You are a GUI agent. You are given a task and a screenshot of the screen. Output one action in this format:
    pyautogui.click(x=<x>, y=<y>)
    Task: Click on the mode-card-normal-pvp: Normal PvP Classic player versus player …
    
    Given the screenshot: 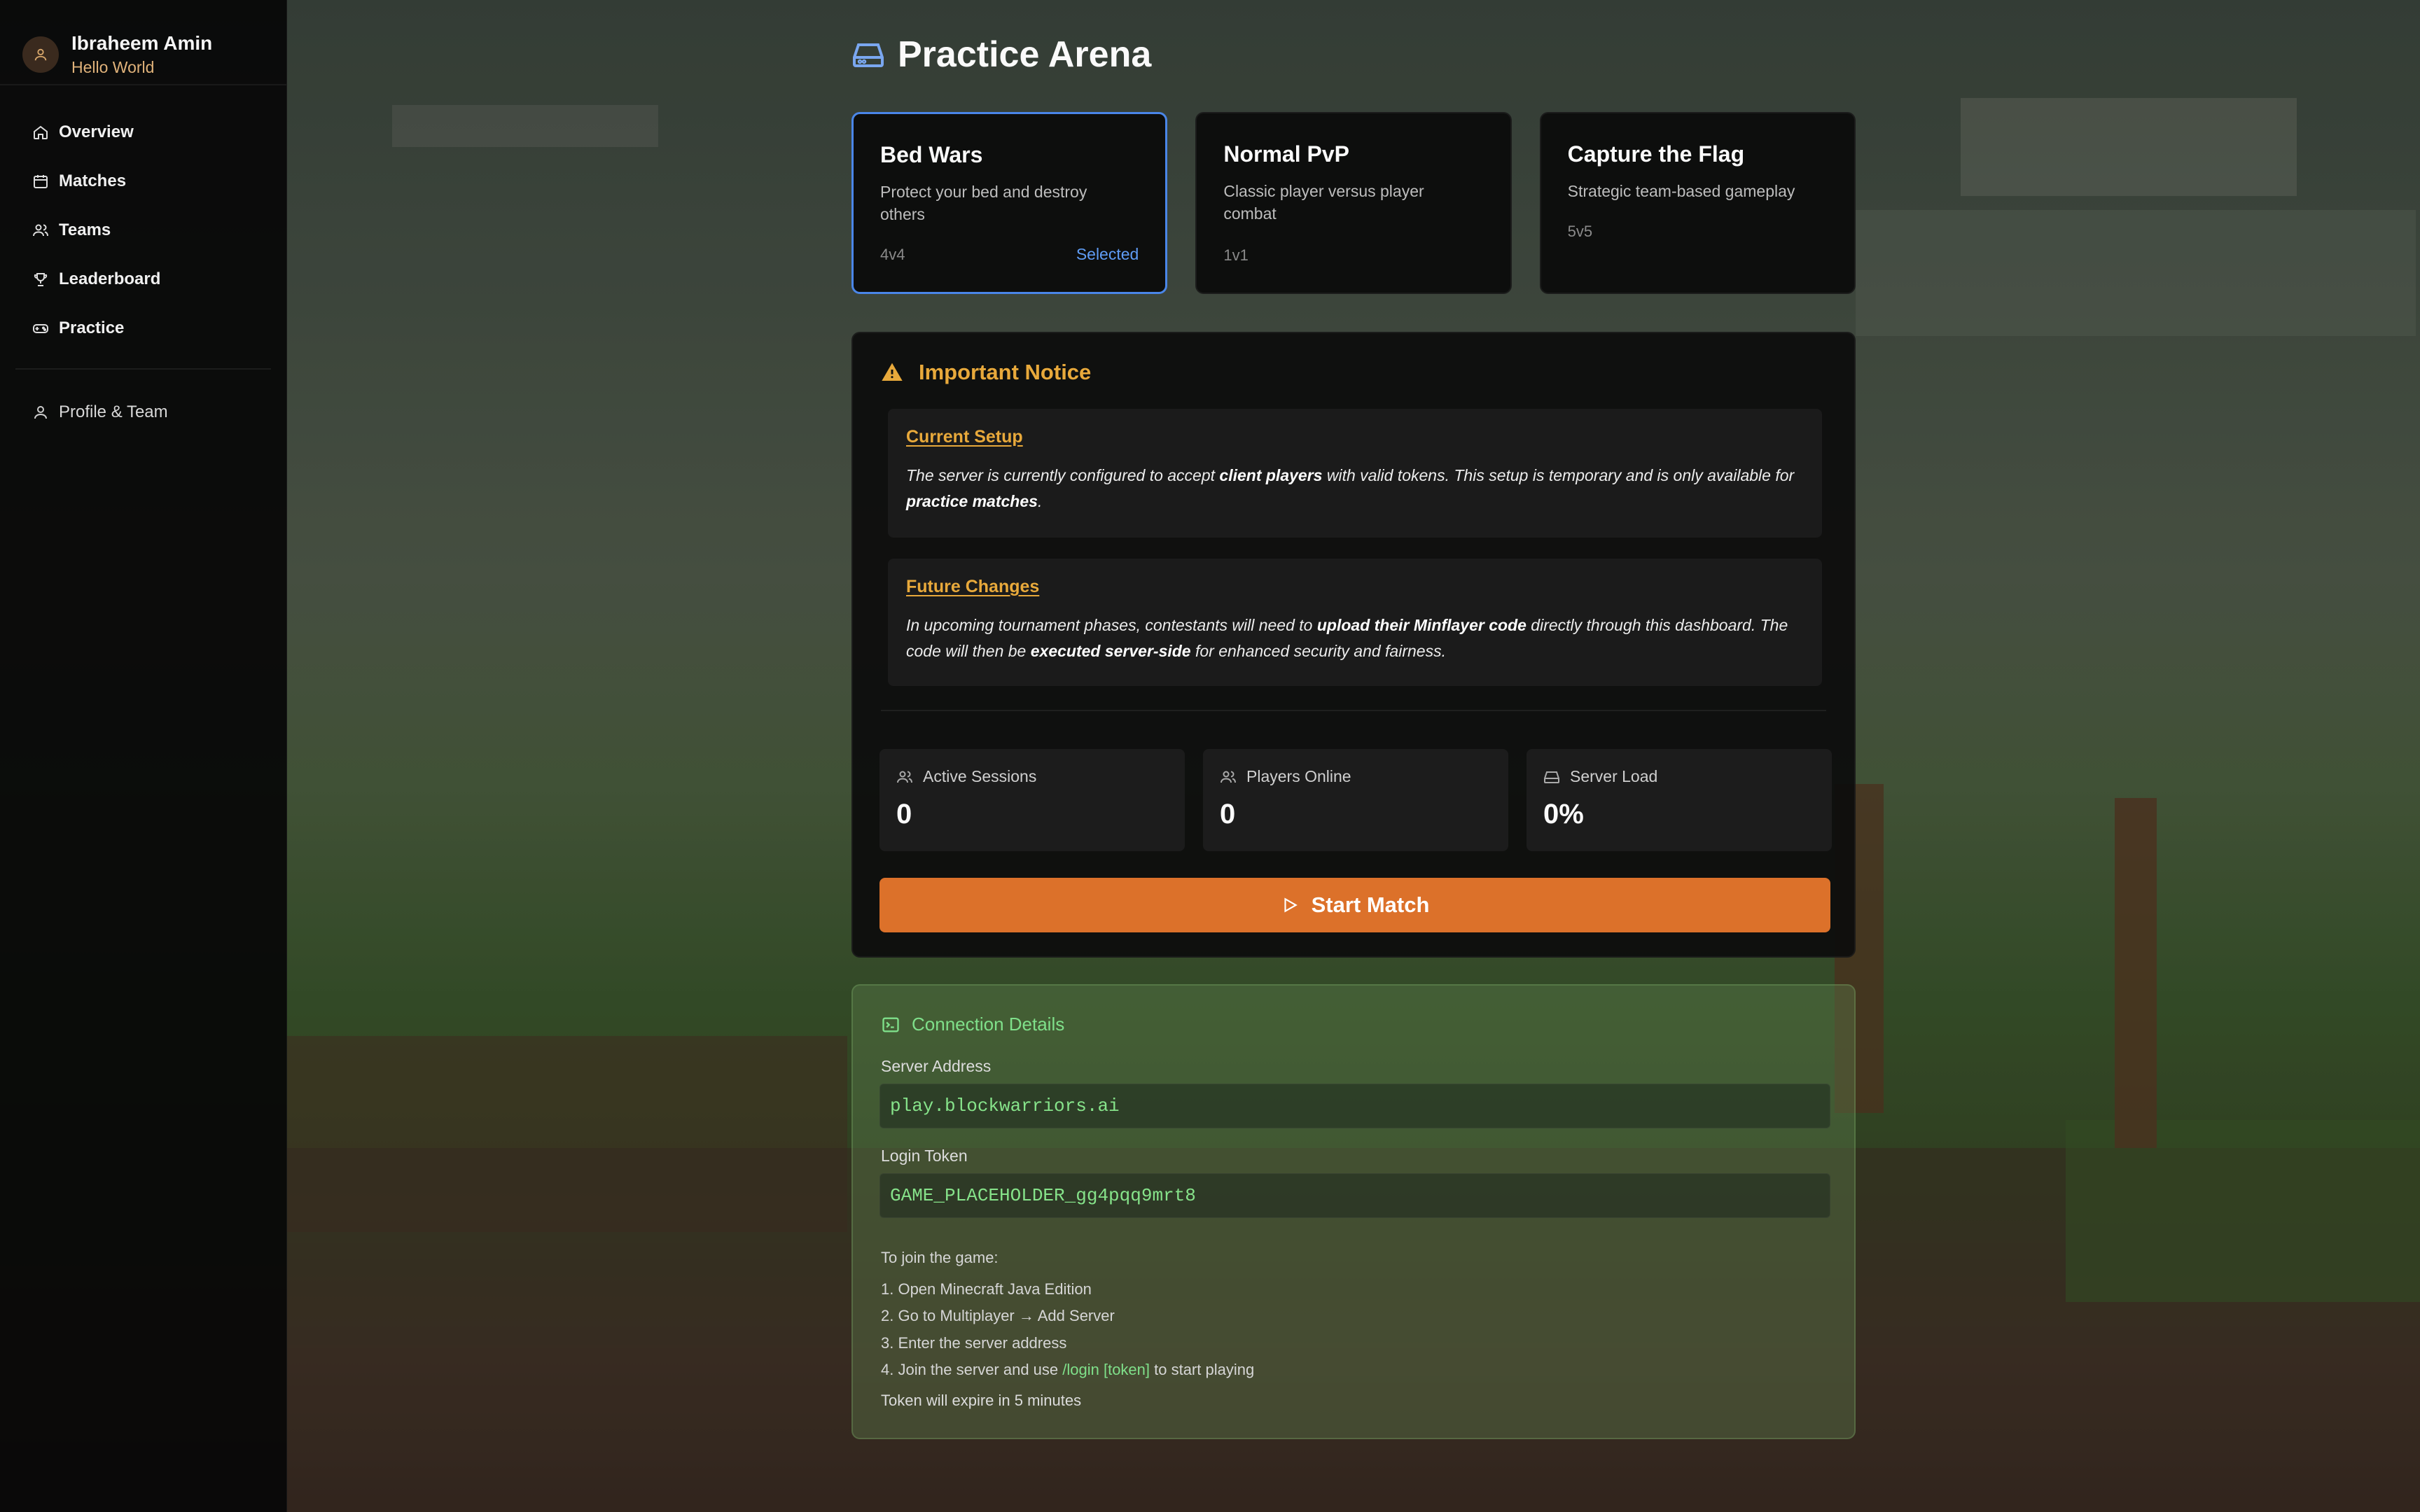 What is the action you would take?
    pyautogui.click(x=1353, y=203)
    